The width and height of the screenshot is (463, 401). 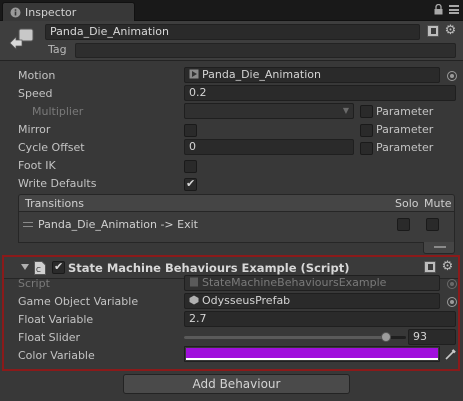 I want to click on float-variable-label: Float Variable, so click(x=56, y=319).